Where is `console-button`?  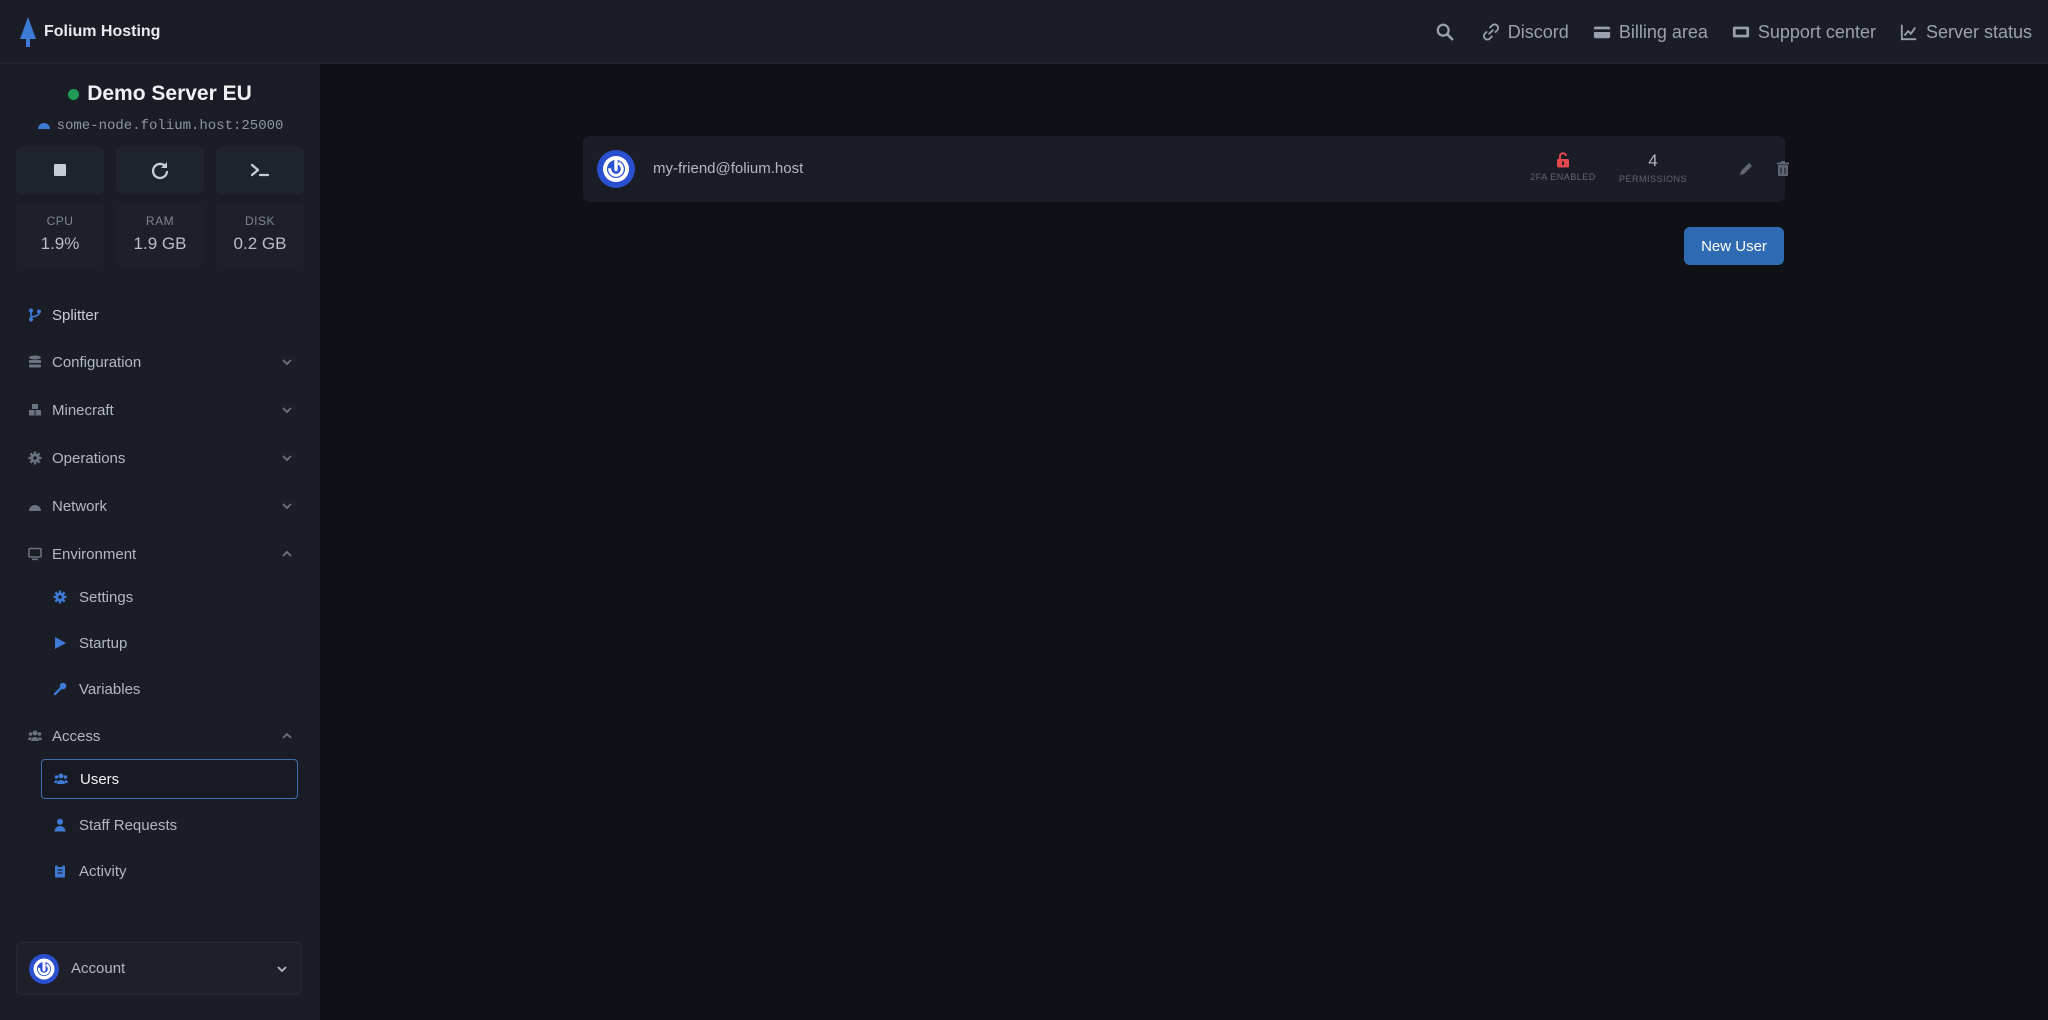 console-button is located at coordinates (260, 170).